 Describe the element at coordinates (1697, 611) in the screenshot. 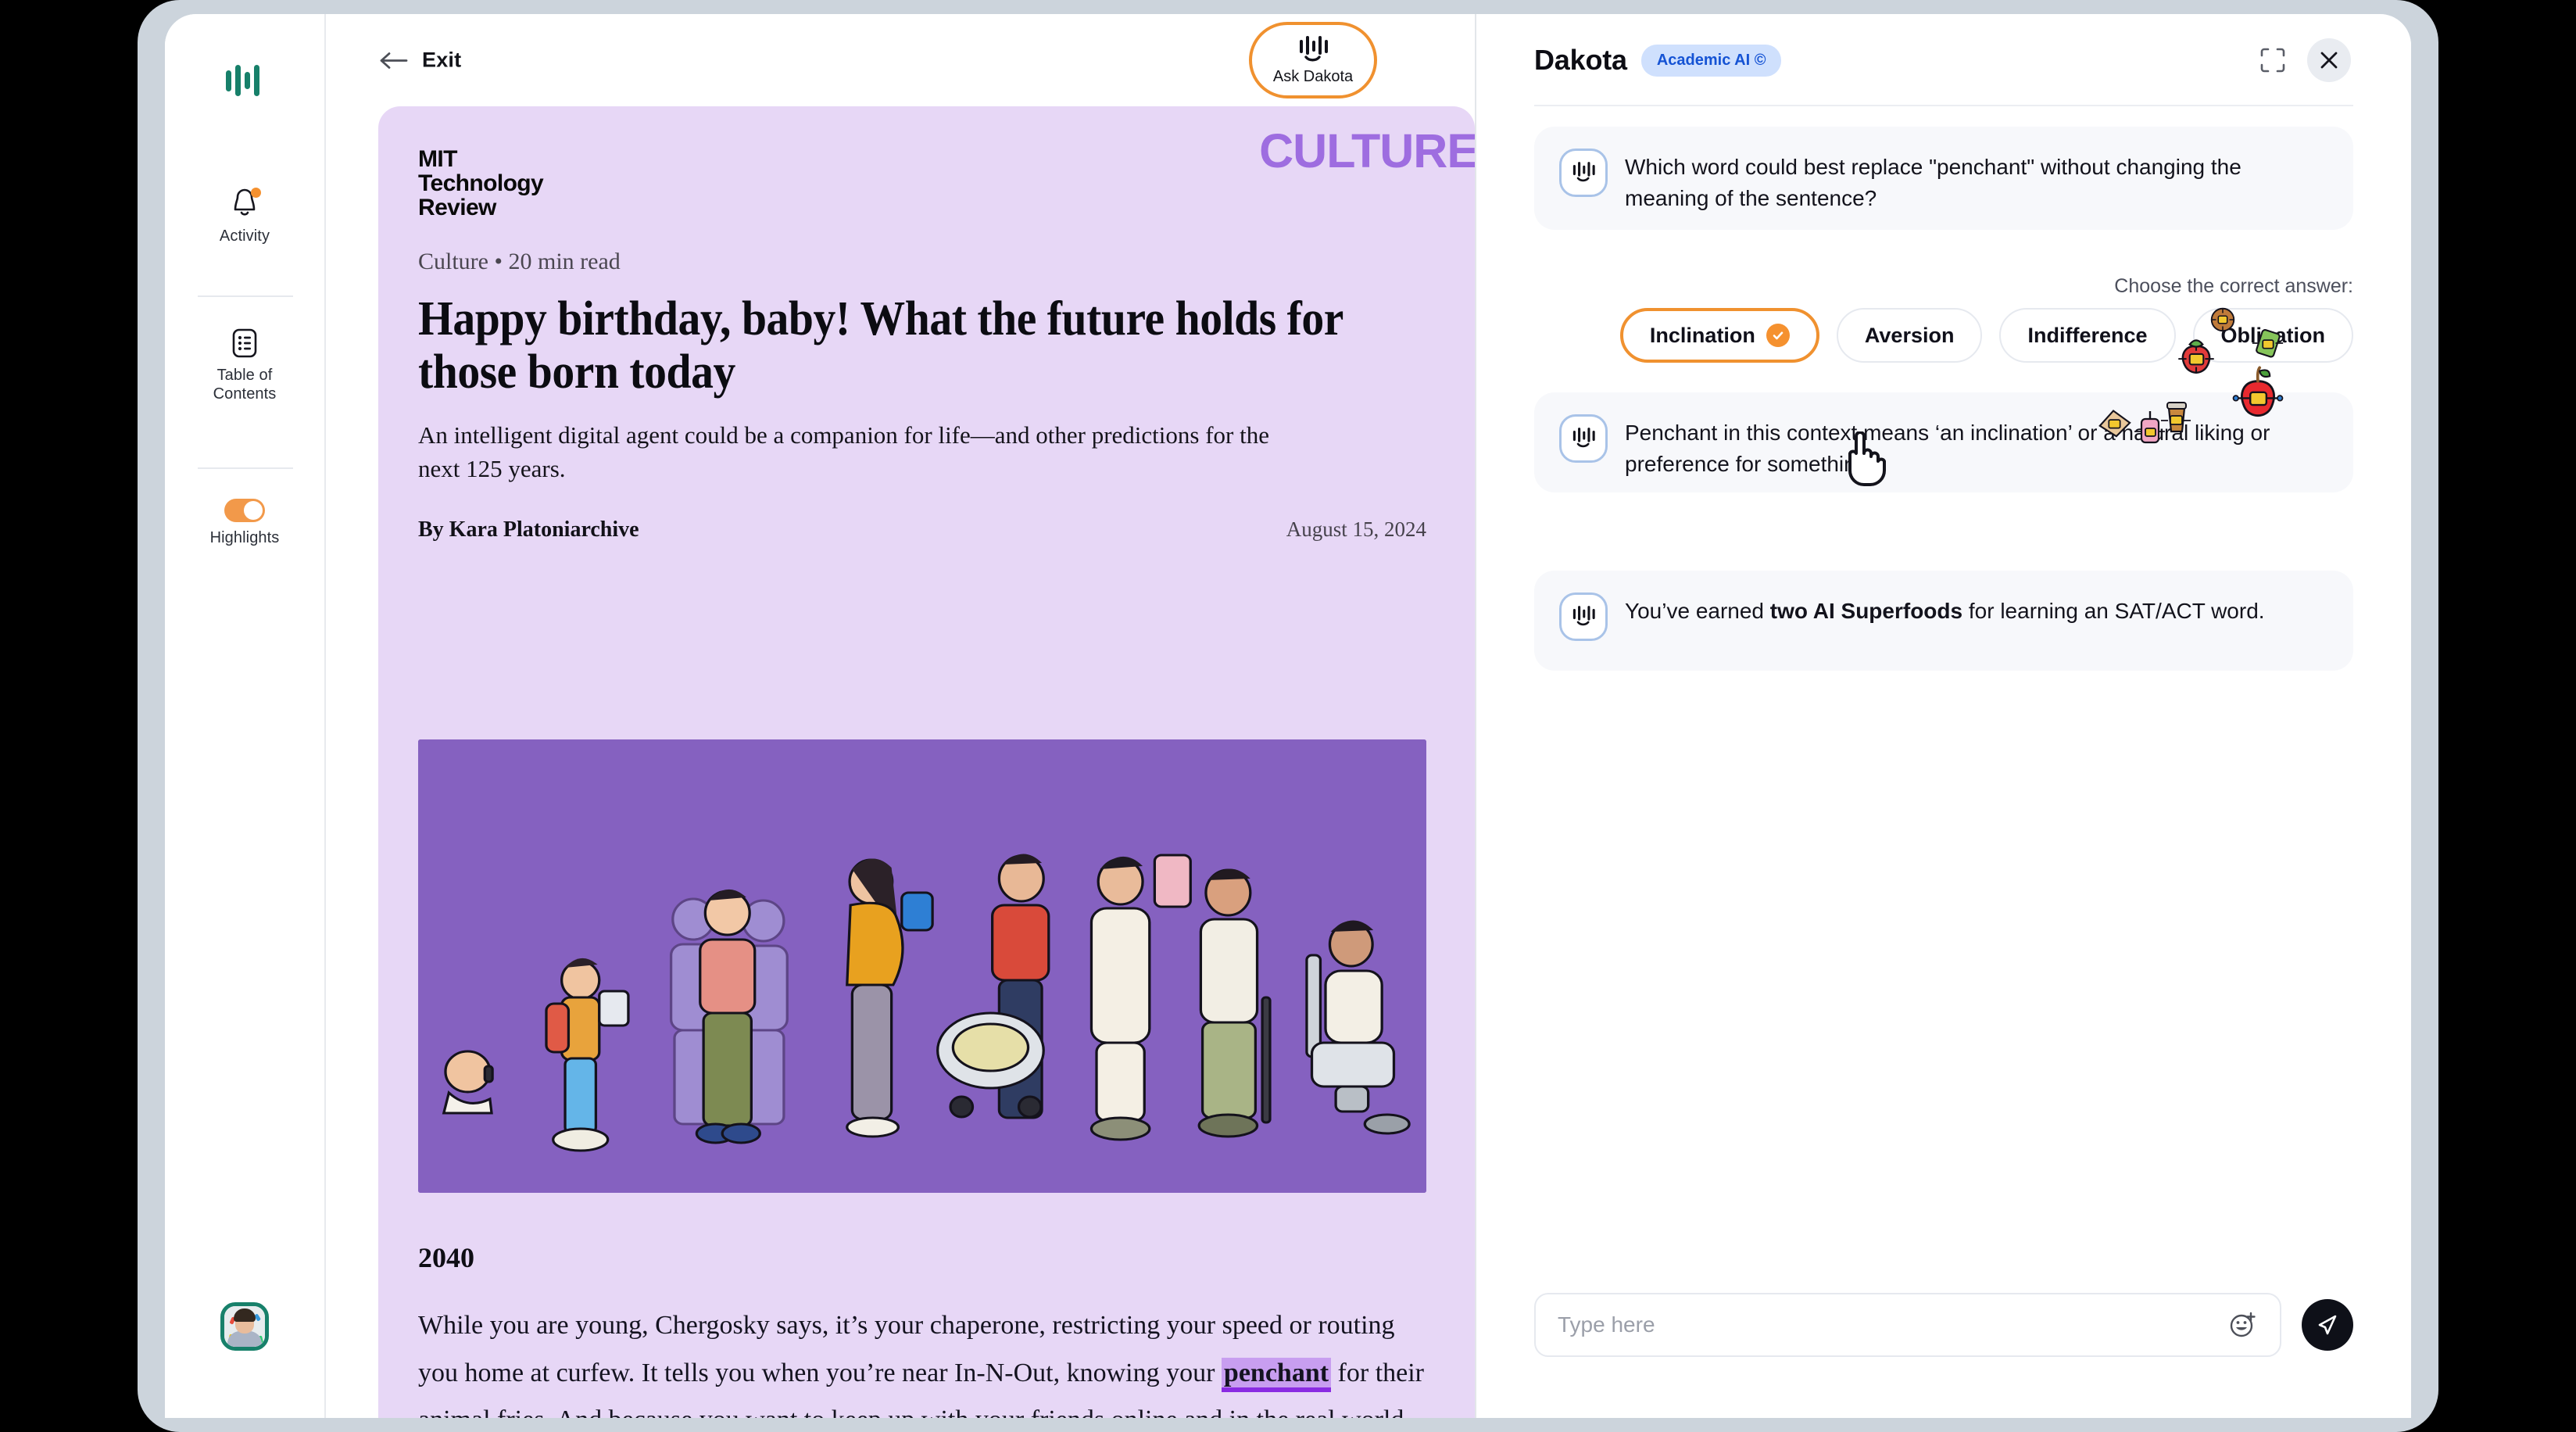

I see `reward-text-before: You’ve earned` at that location.